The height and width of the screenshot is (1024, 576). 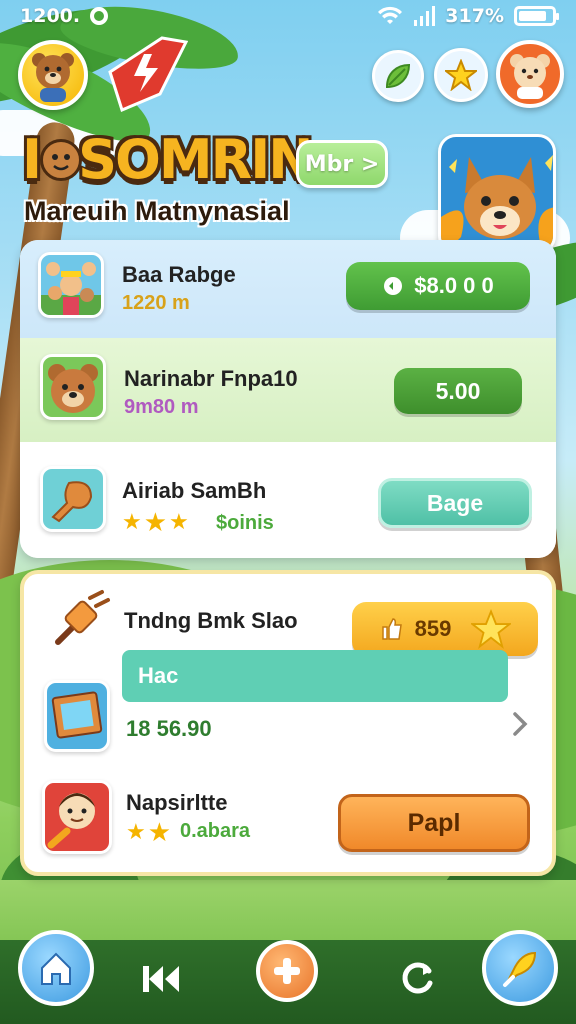 I want to click on chevron-right-icon, so click(x=520, y=724).